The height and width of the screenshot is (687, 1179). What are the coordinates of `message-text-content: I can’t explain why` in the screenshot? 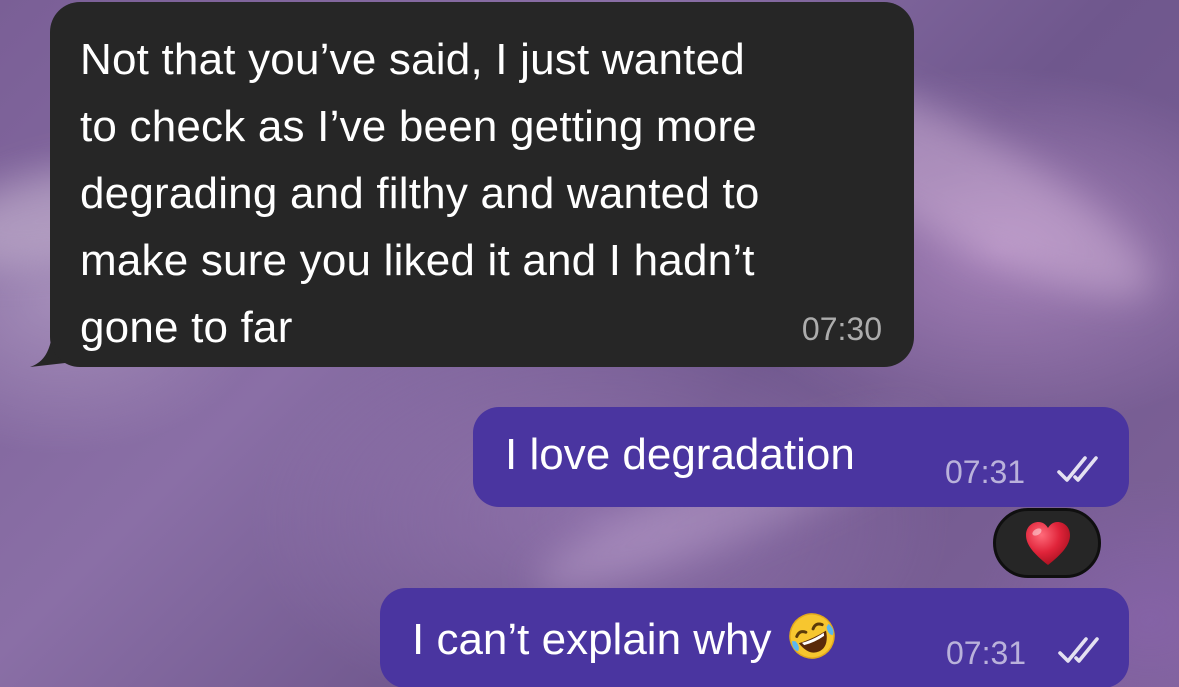 It's located at (592, 639).